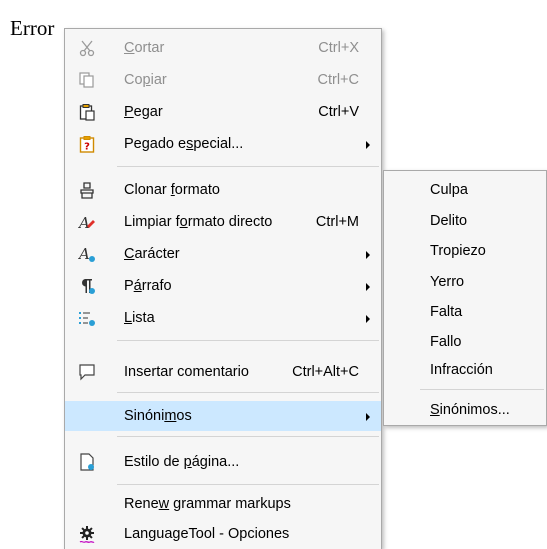 Image resolution: width=547 pixels, height=549 pixels. What do you see at coordinates (223, 318) in the screenshot?
I see `menu-item-list: Lista` at bounding box center [223, 318].